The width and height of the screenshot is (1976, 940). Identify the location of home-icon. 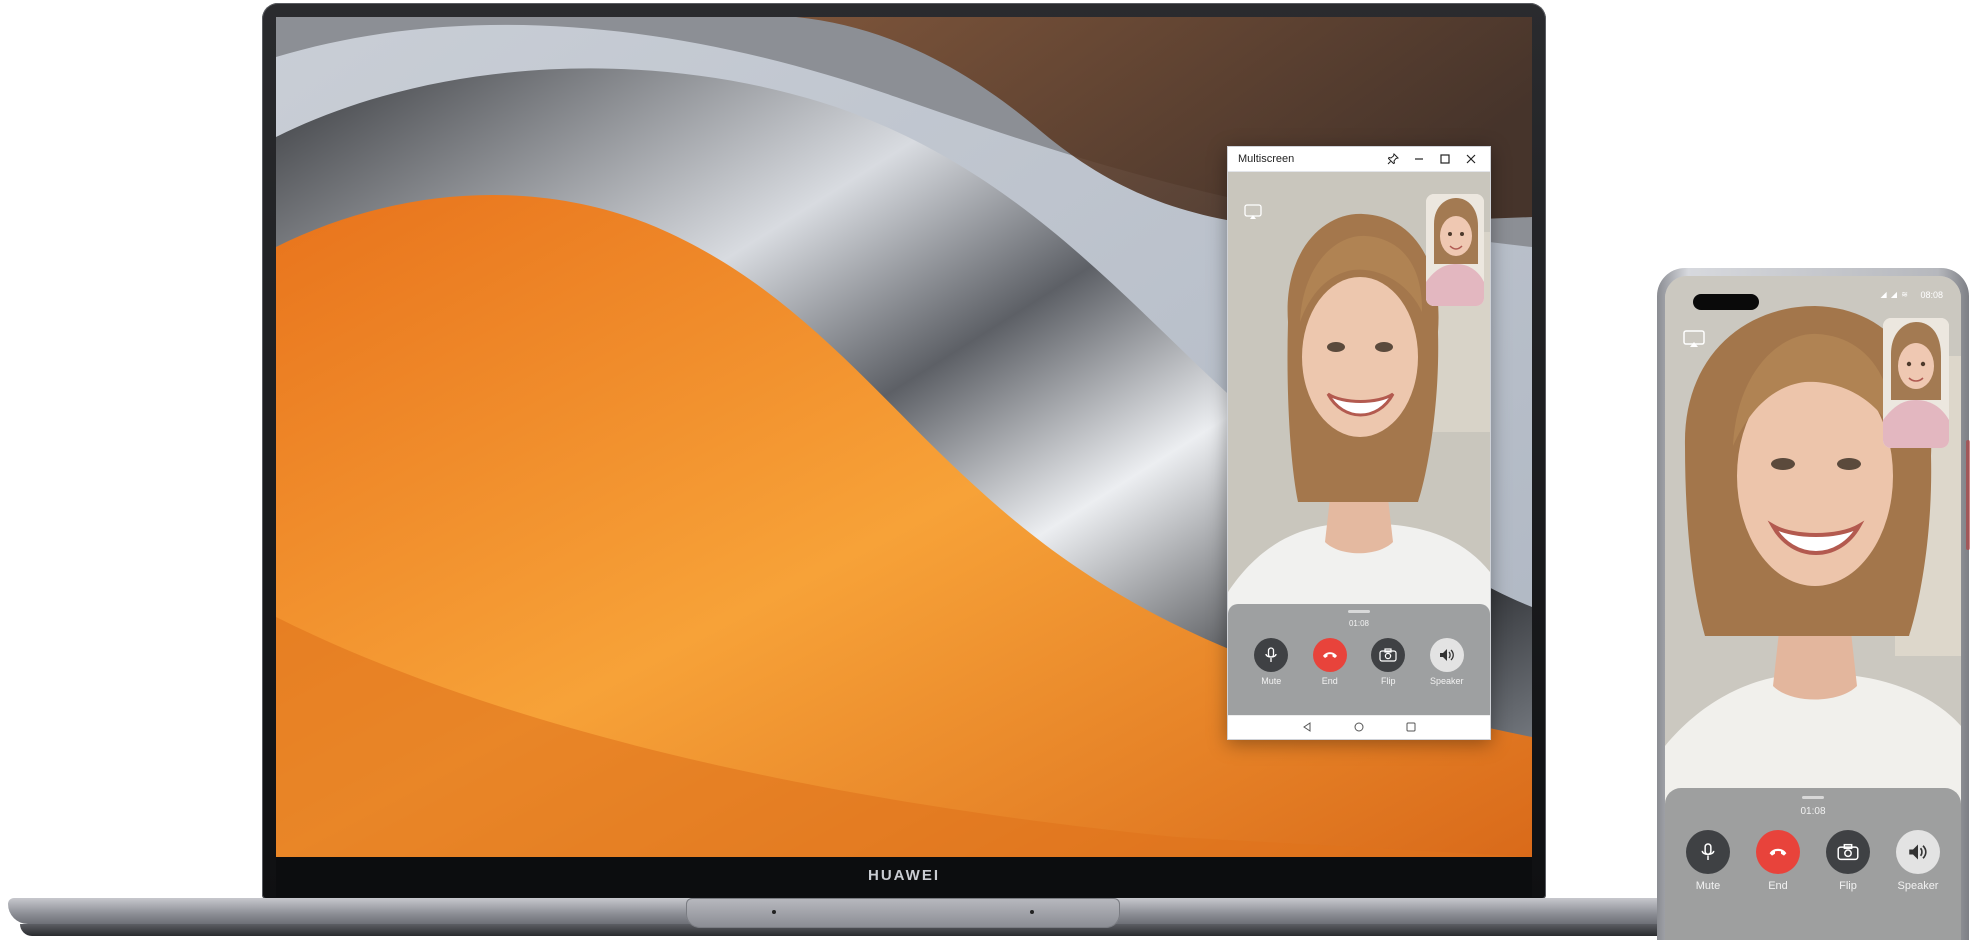
(1359, 728).